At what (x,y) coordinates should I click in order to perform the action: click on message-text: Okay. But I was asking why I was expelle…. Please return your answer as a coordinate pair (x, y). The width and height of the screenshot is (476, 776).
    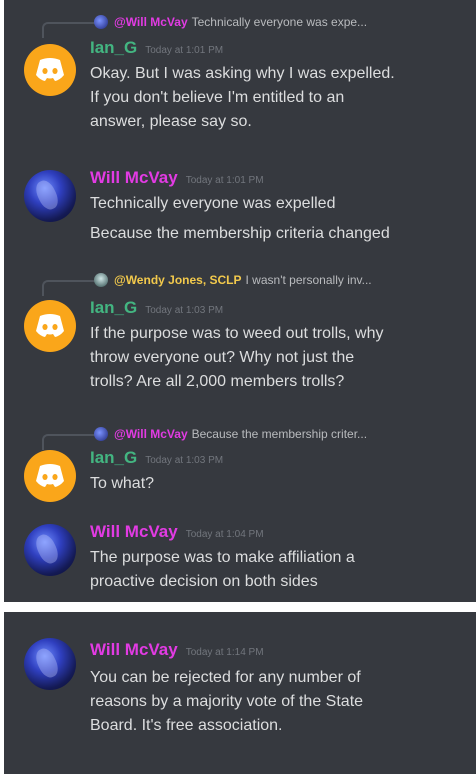
    Looking at the image, I should click on (242, 97).